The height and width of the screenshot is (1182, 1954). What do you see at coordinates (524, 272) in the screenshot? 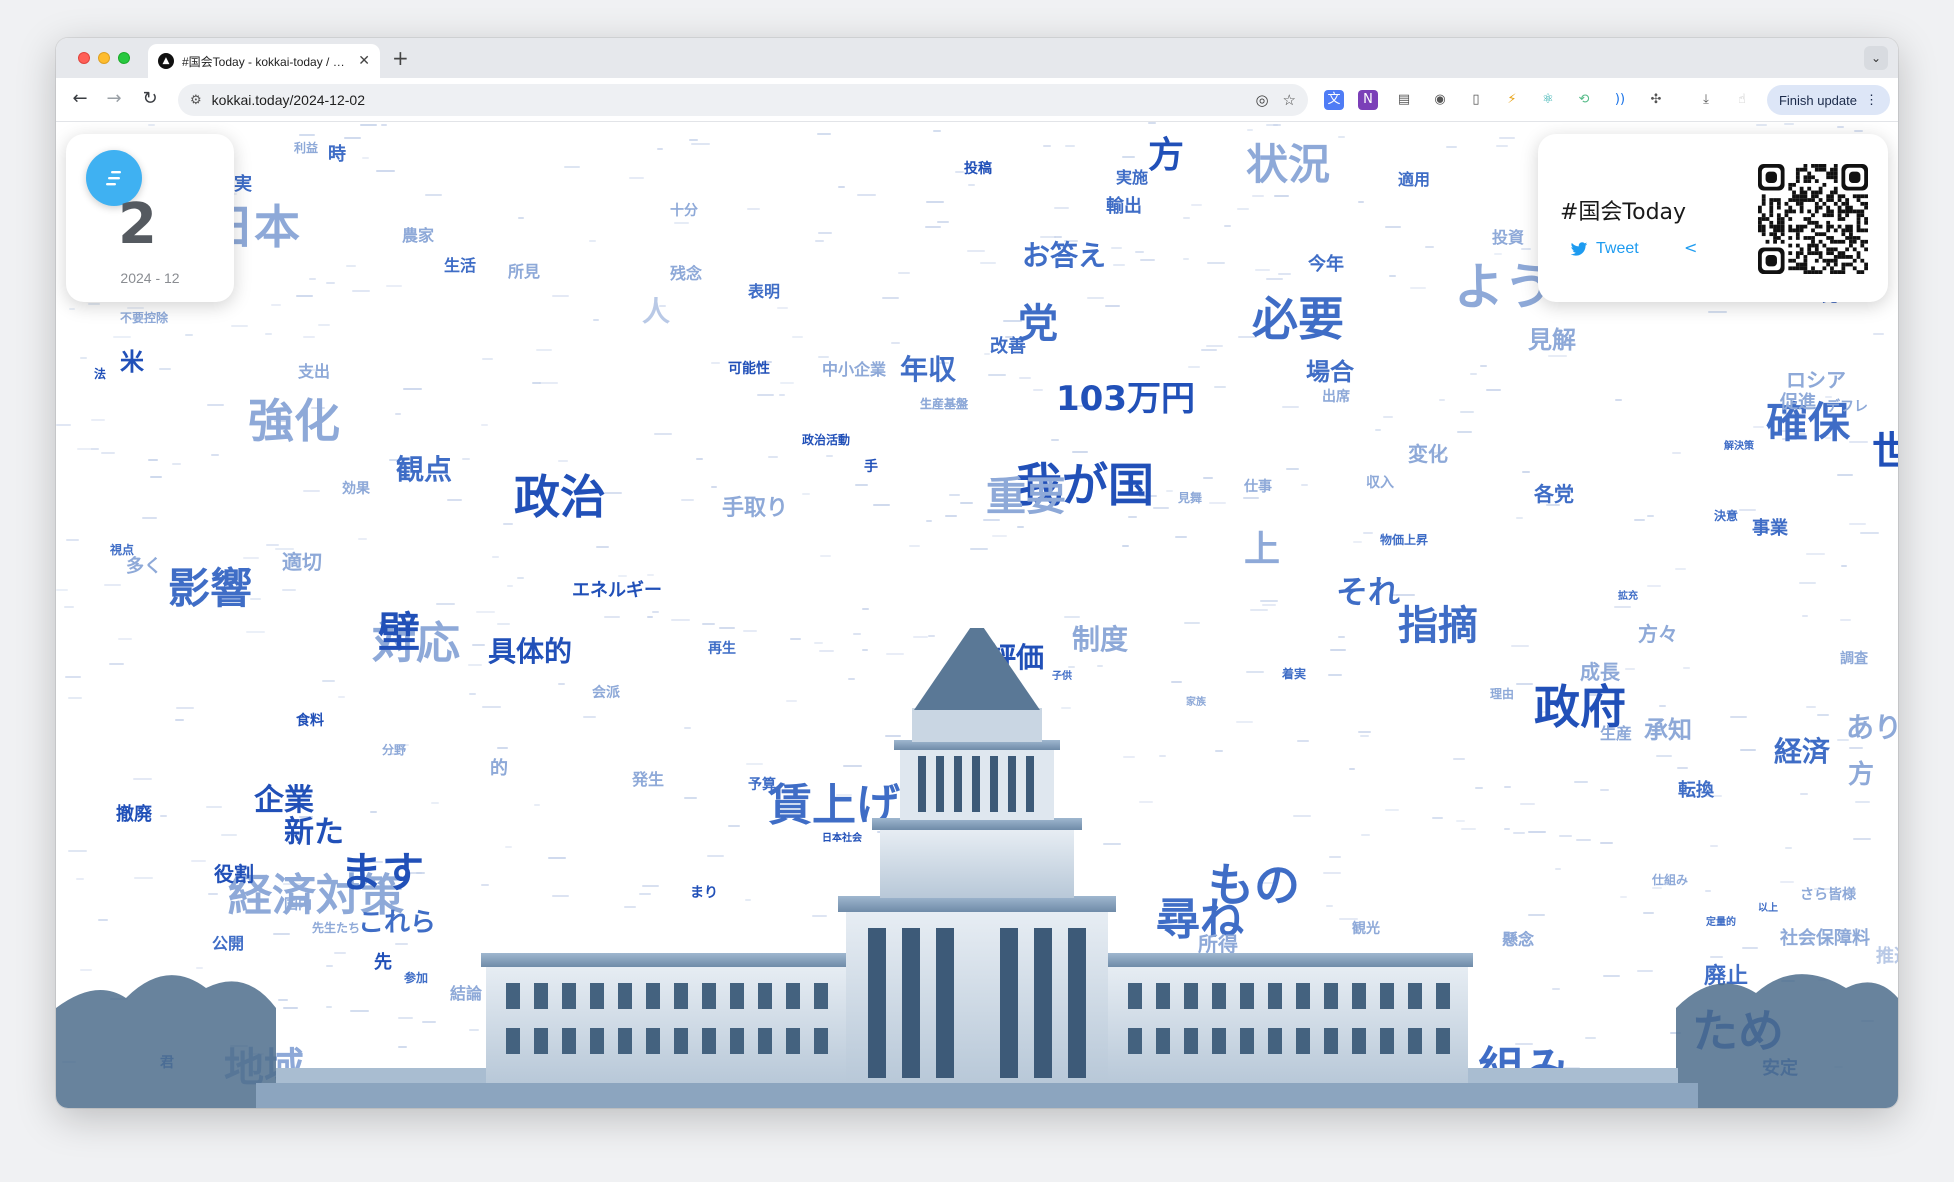
I see `cloud-word: 所見` at bounding box center [524, 272].